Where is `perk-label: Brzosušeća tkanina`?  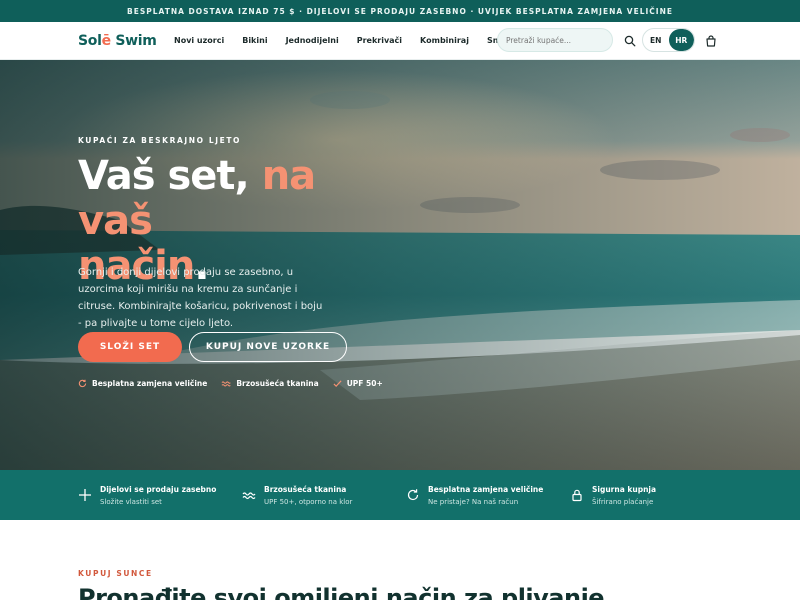
perk-label: Brzosušeća tkanina is located at coordinates (277, 383).